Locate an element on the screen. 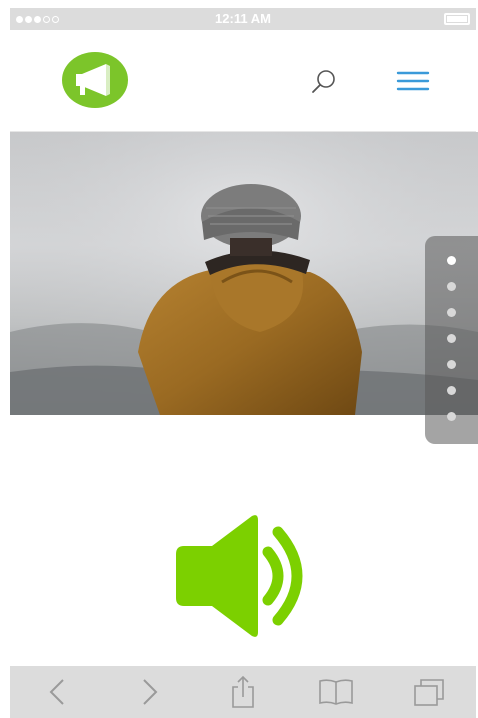  share-icon is located at coordinates (243, 692).